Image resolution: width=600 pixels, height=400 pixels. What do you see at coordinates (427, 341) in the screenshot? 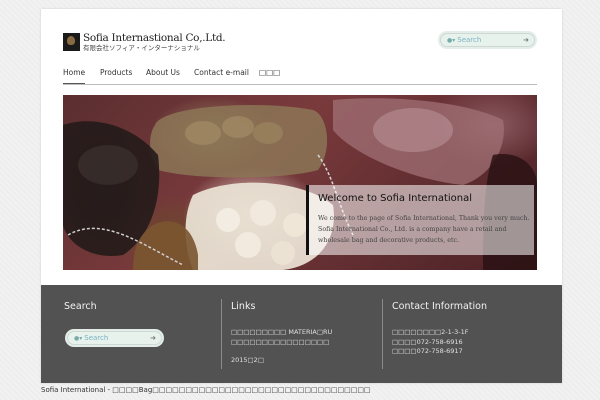
I see `contact-phone: □□□□072-758-6916` at bounding box center [427, 341].